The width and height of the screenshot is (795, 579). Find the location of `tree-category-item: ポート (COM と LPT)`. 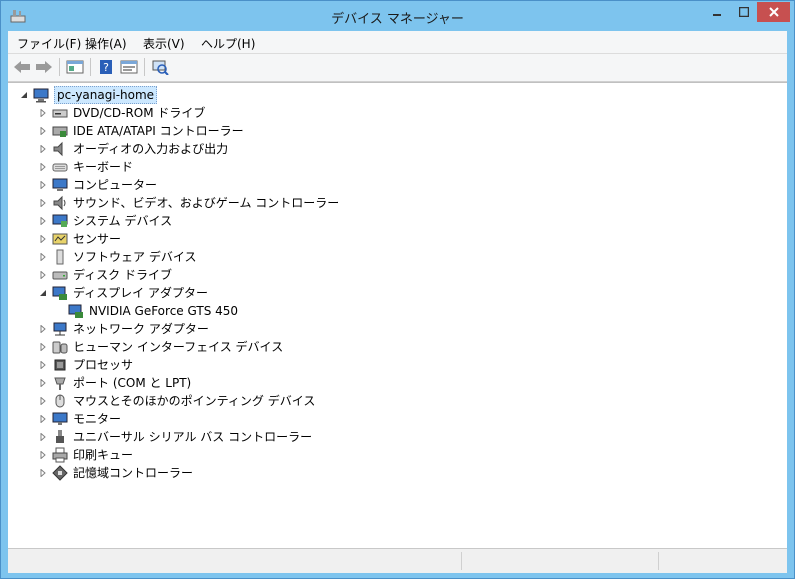

tree-category-item: ポート (COM と LPT) is located at coordinates (114, 383).